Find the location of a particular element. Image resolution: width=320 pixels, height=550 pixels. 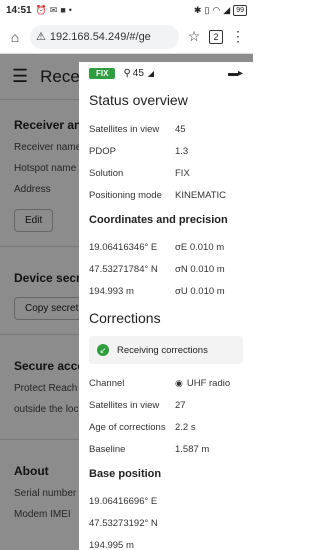

chat-icon: ✉ is located at coordinates (53, 9).